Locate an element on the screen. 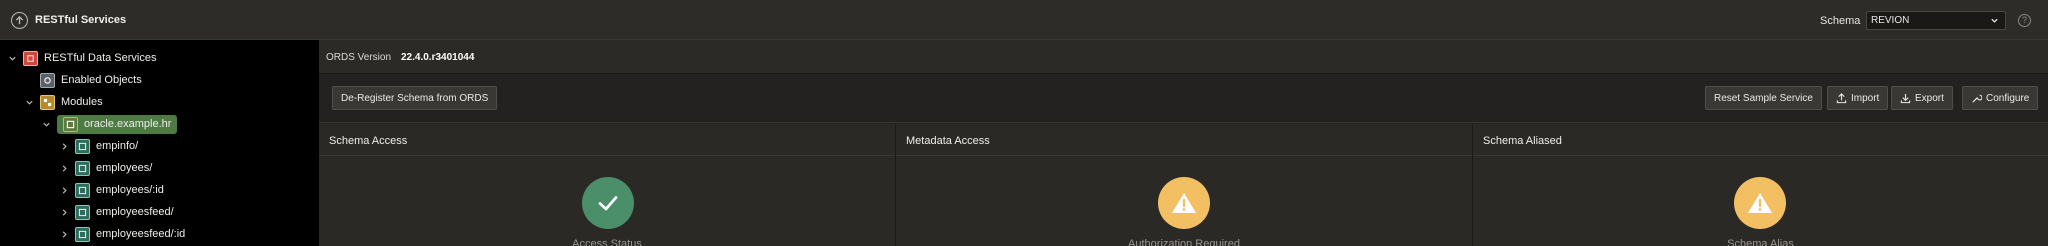 The image size is (2048, 246). schema-label: Schema is located at coordinates (1840, 21).